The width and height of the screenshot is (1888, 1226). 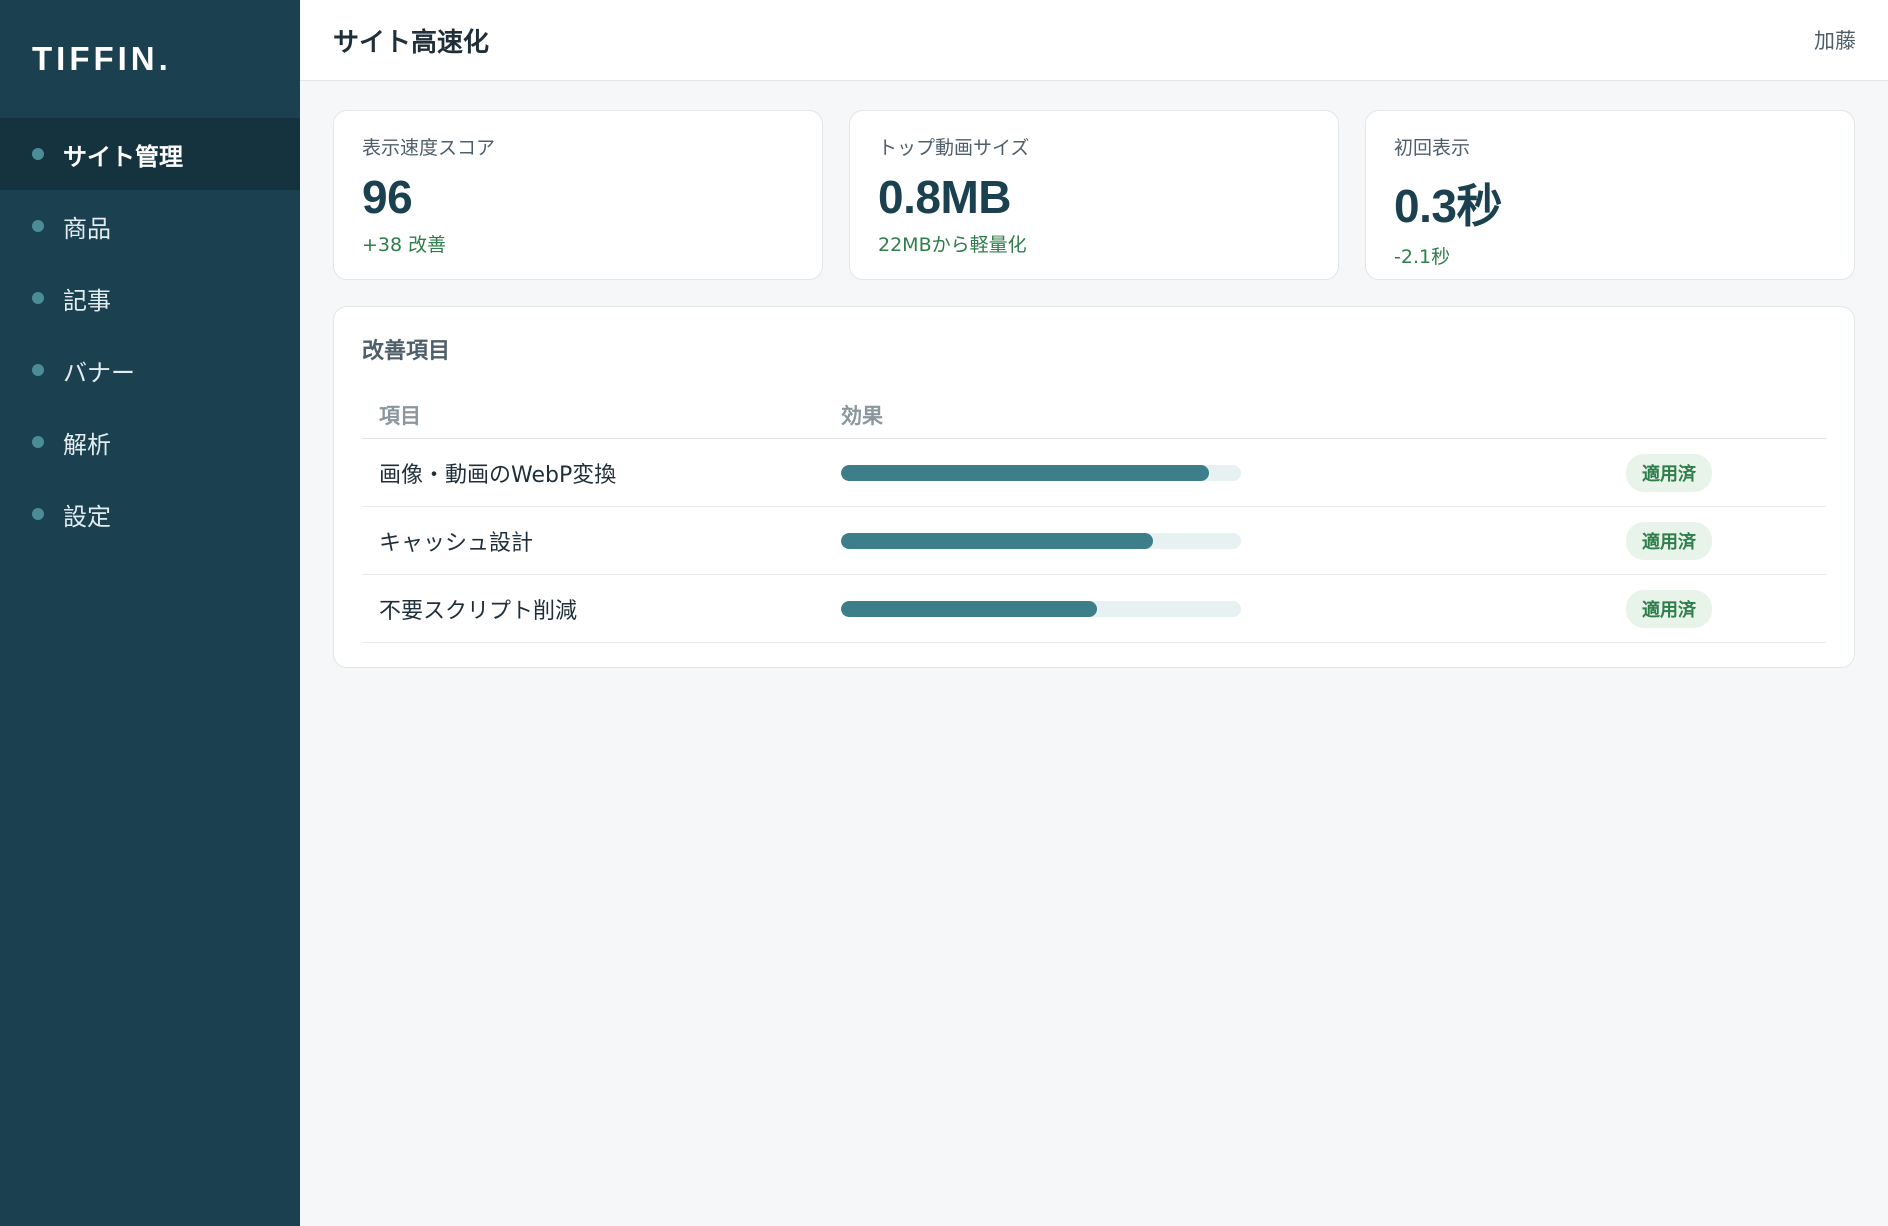 What do you see at coordinates (99, 372) in the screenshot?
I see `sidebar-item-label: バナー` at bounding box center [99, 372].